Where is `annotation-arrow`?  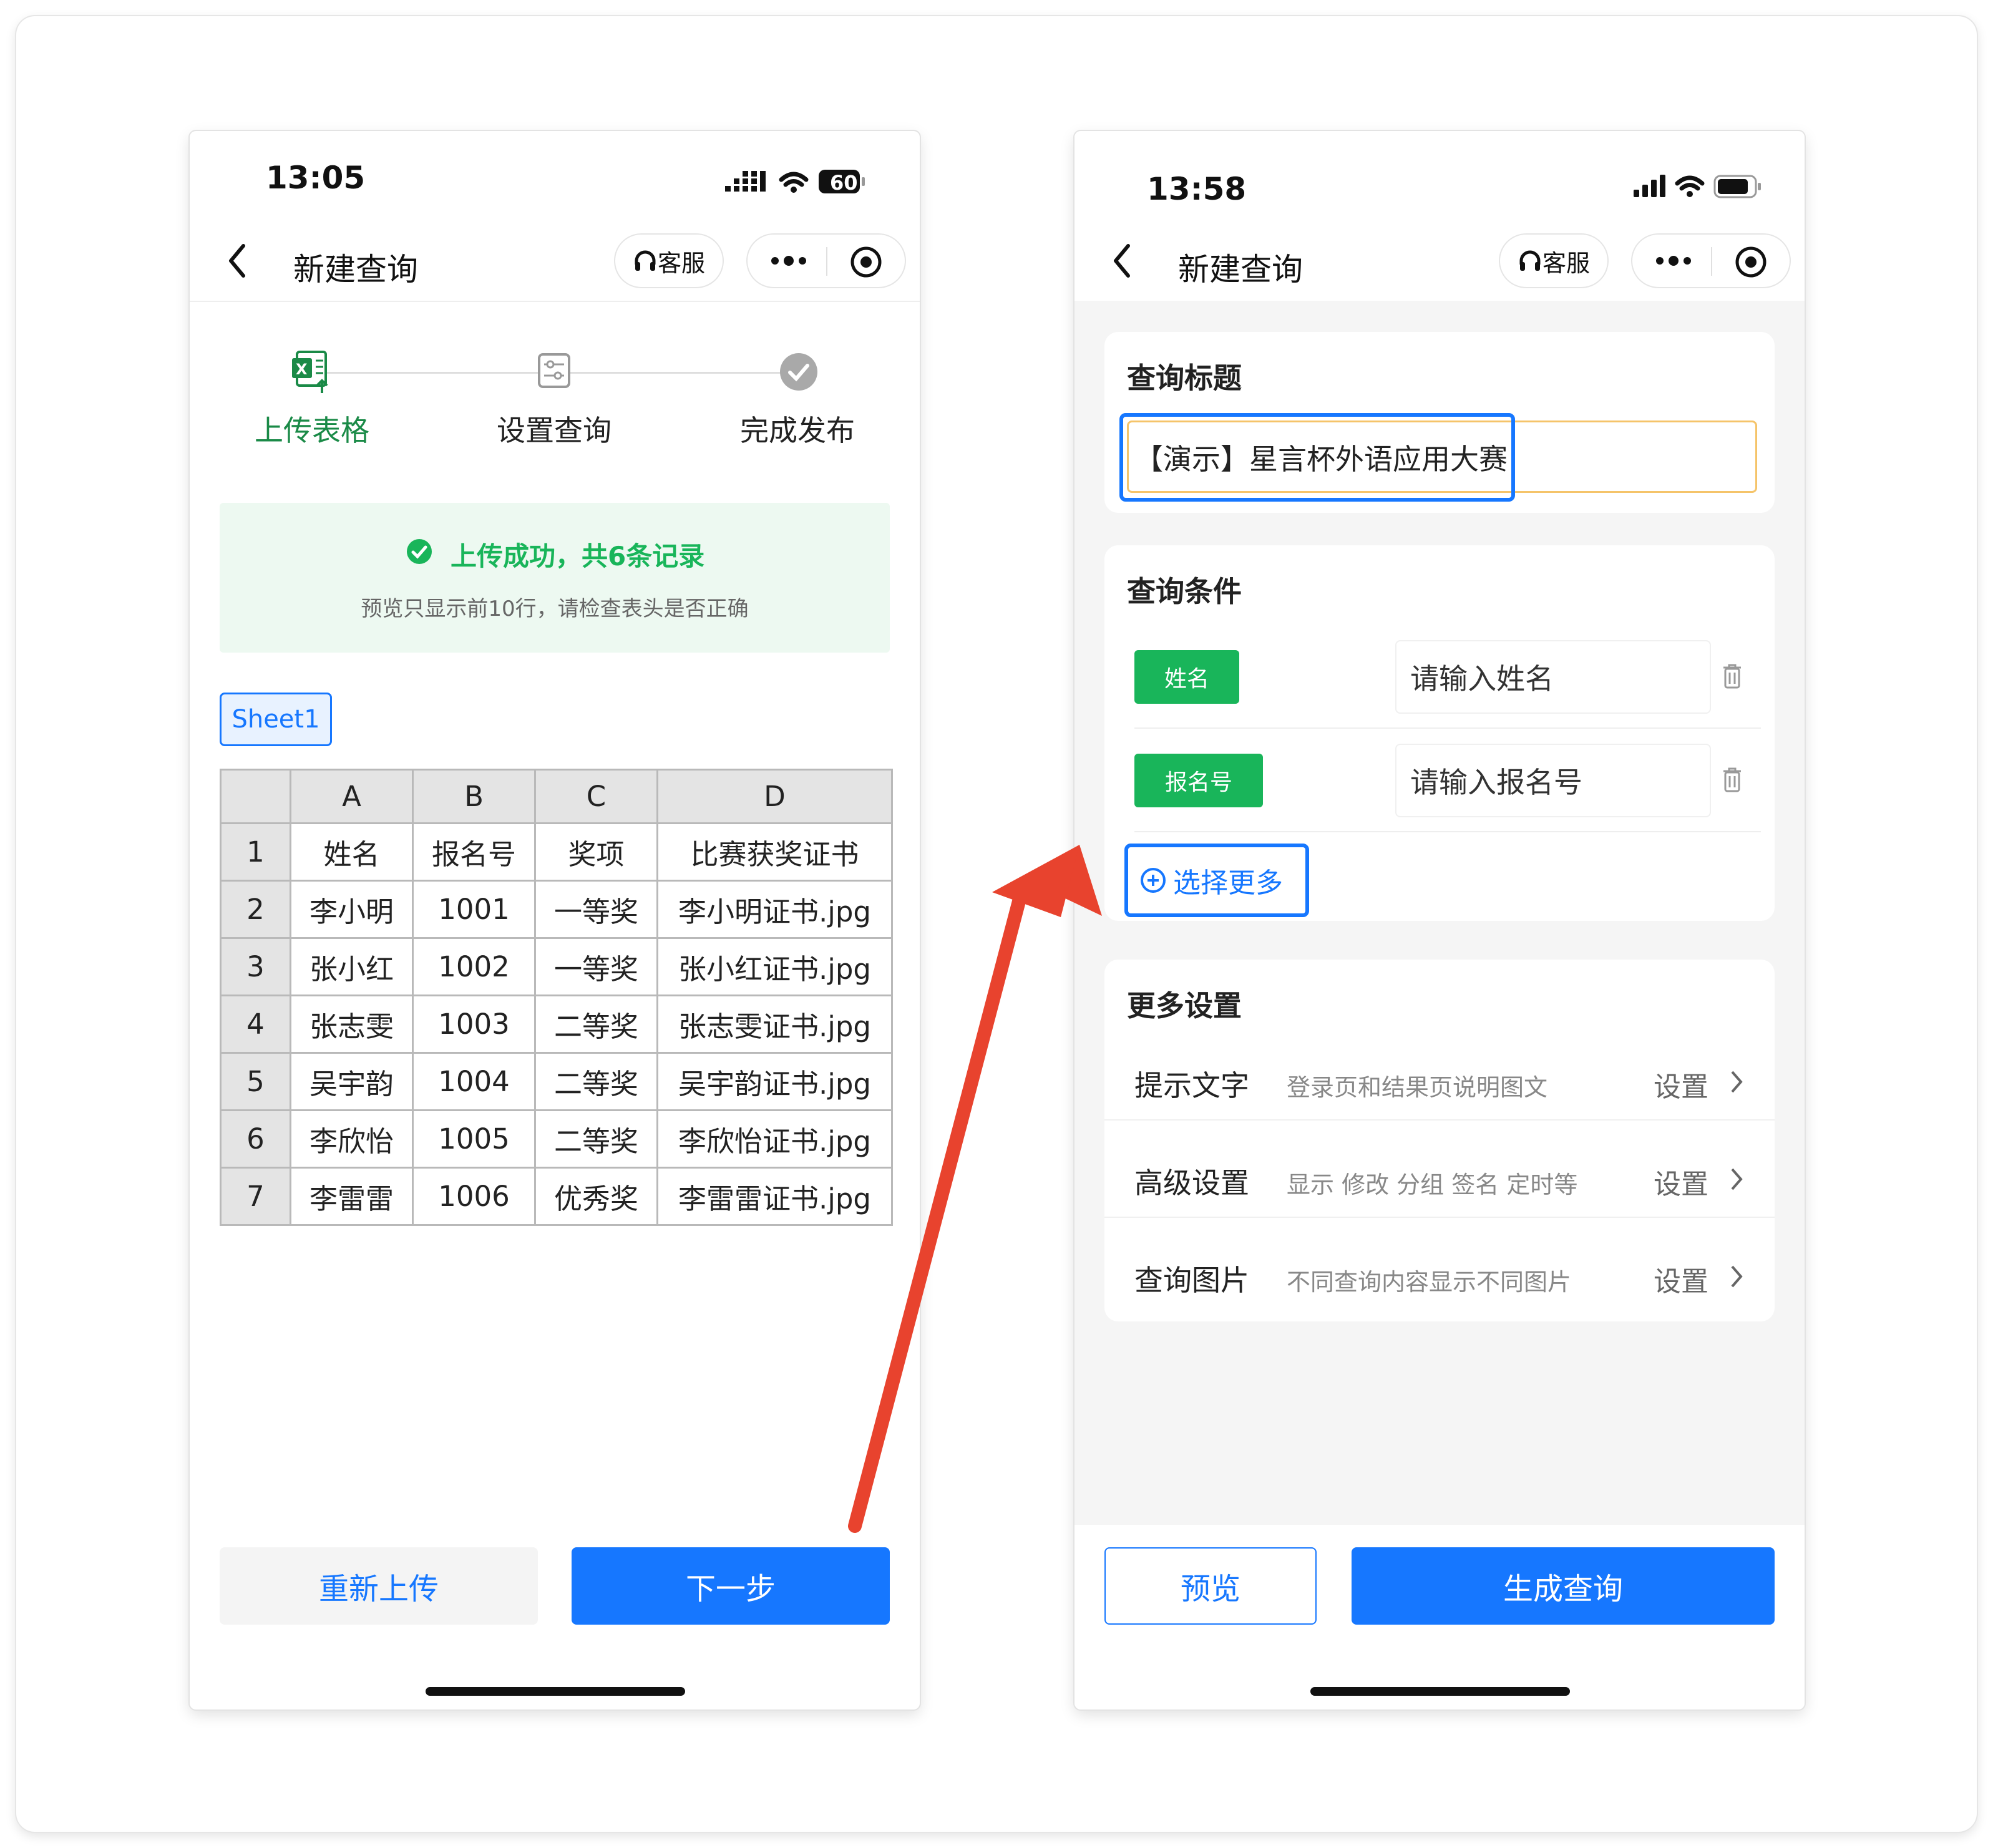 annotation-arrow is located at coordinates (975, 1189).